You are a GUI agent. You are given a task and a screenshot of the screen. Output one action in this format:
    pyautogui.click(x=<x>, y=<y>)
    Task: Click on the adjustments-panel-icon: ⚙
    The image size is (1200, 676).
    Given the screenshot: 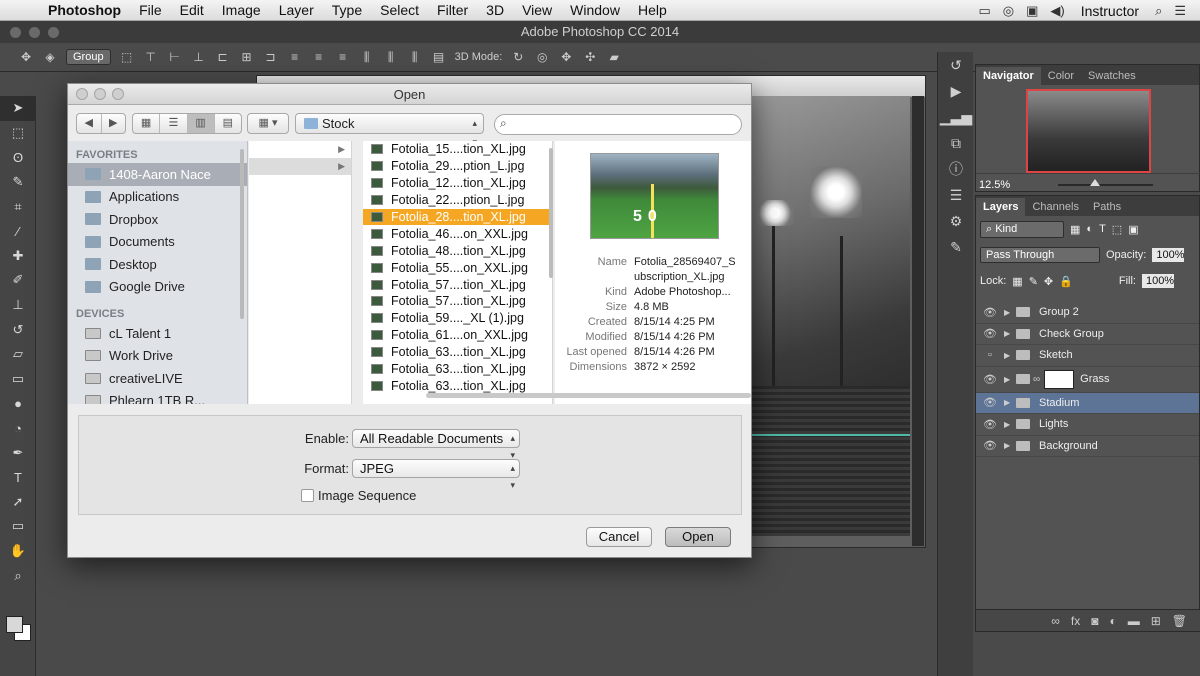 What is the action you would take?
    pyautogui.click(x=956, y=221)
    